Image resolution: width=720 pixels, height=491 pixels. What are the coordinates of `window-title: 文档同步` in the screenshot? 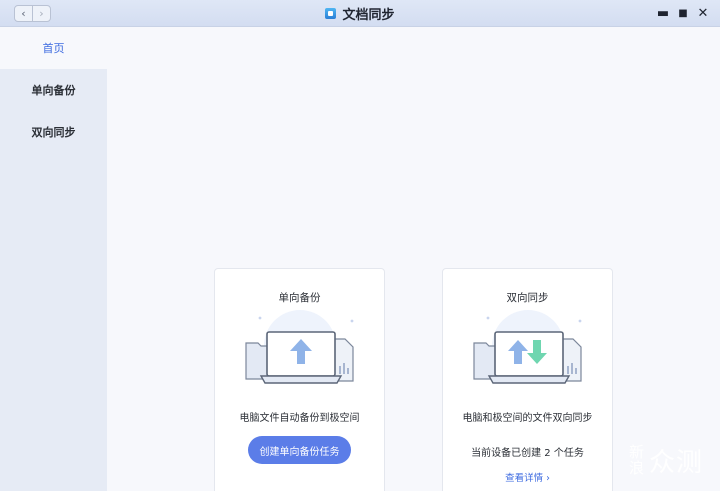 It's located at (360, 13).